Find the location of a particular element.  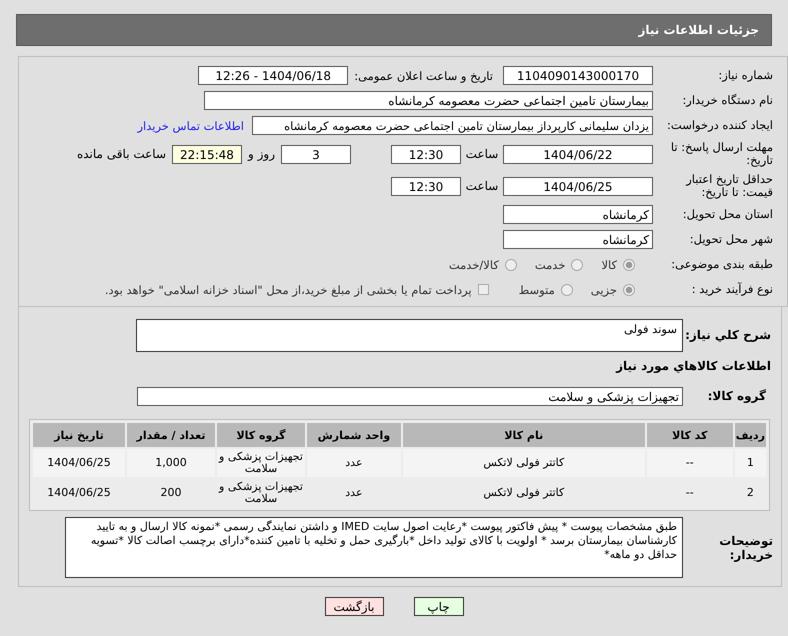

date-field: 1404/06/22 is located at coordinates (578, 154).